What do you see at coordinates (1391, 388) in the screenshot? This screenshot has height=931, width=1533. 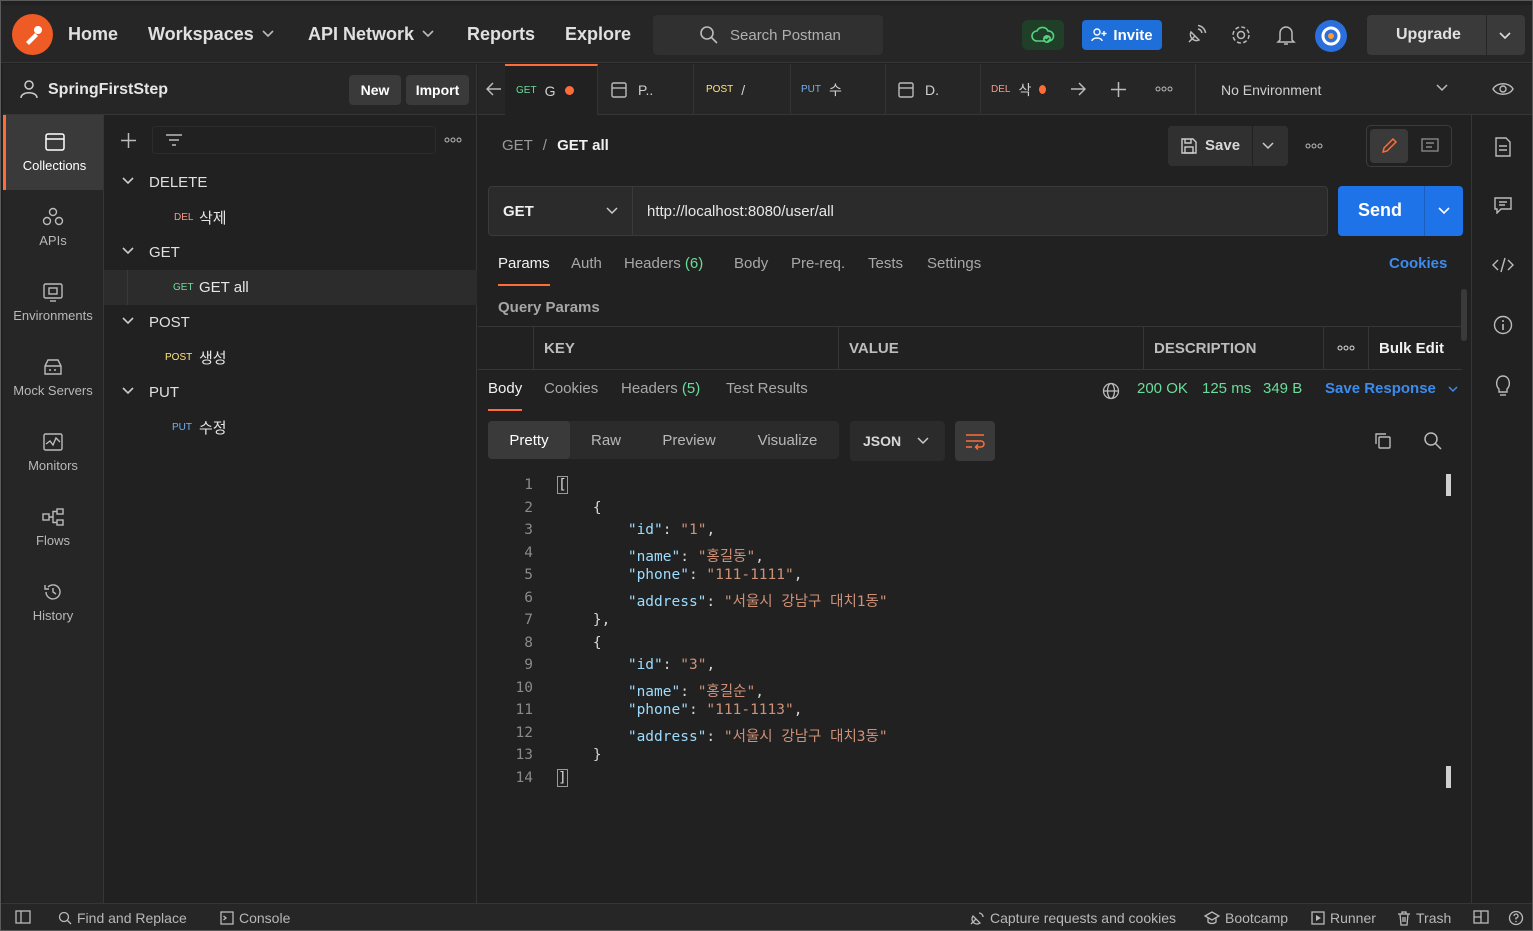 I see `save-response-button: Save Response` at bounding box center [1391, 388].